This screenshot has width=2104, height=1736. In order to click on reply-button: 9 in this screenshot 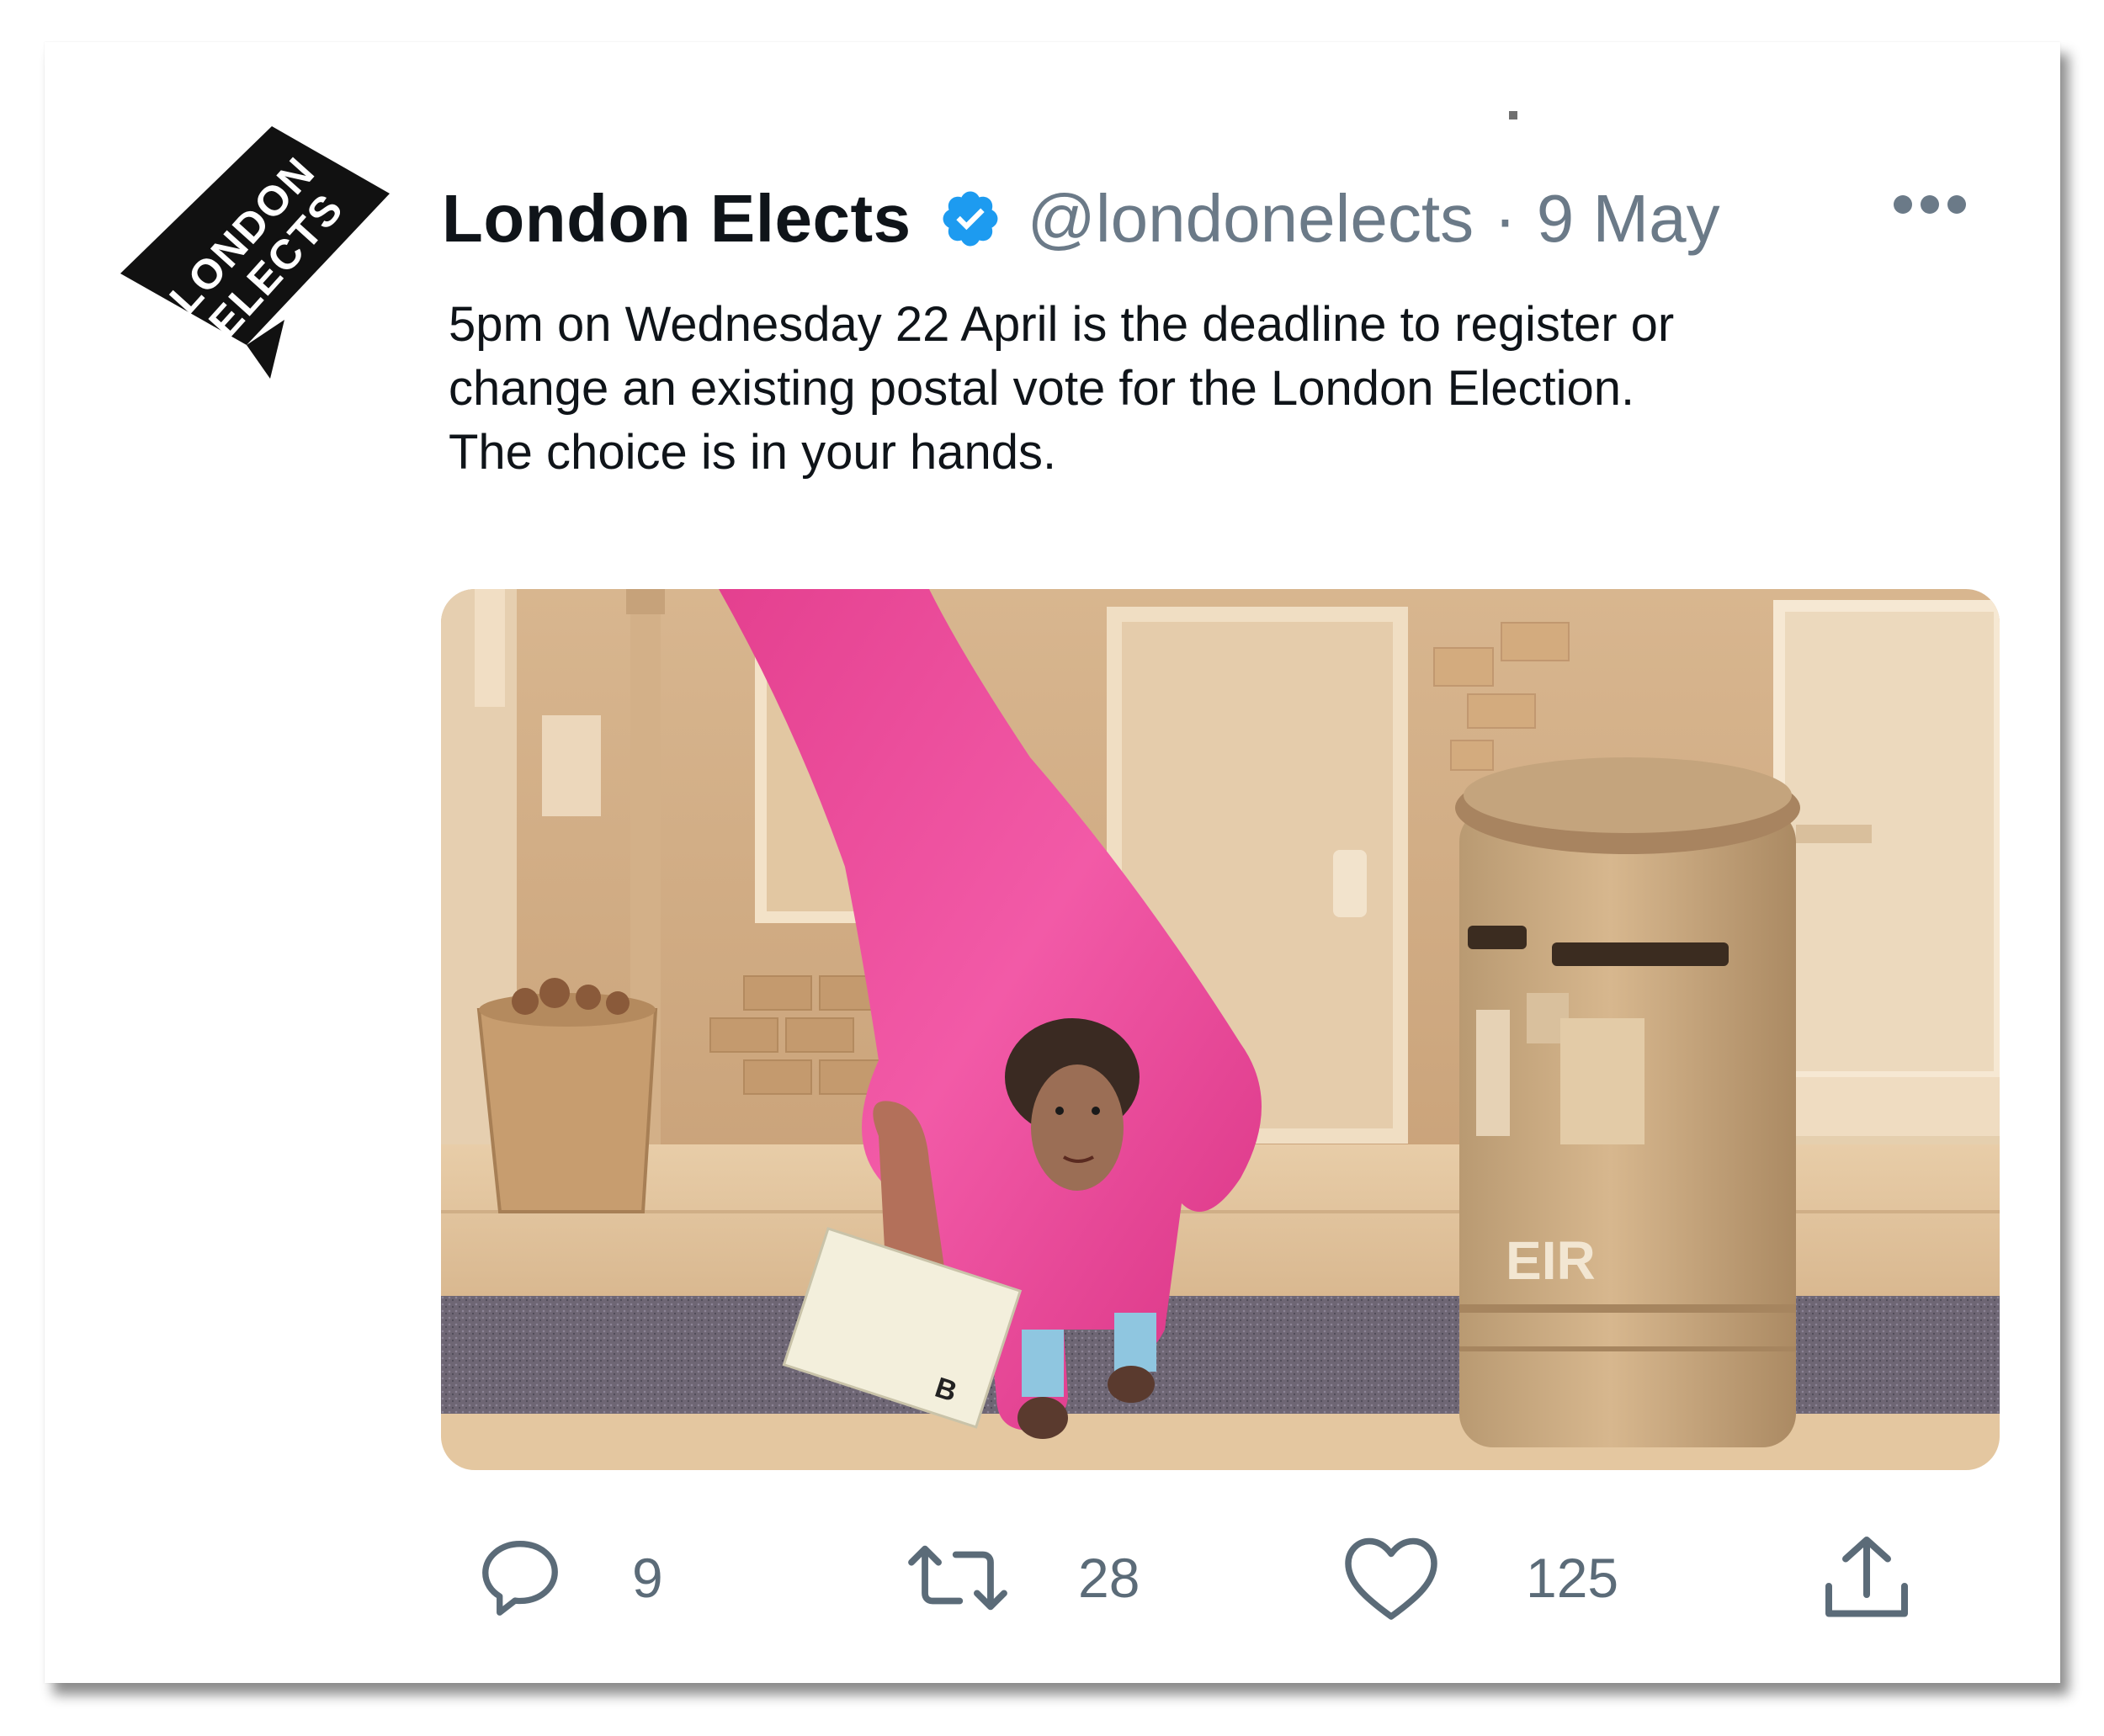, I will do `click(568, 1577)`.